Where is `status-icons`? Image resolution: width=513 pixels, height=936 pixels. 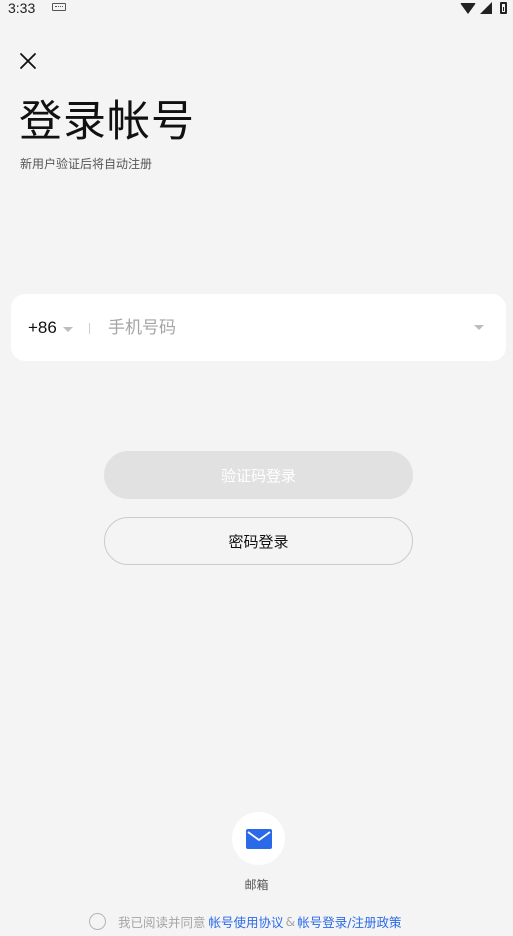
status-icons is located at coordinates (483, 8).